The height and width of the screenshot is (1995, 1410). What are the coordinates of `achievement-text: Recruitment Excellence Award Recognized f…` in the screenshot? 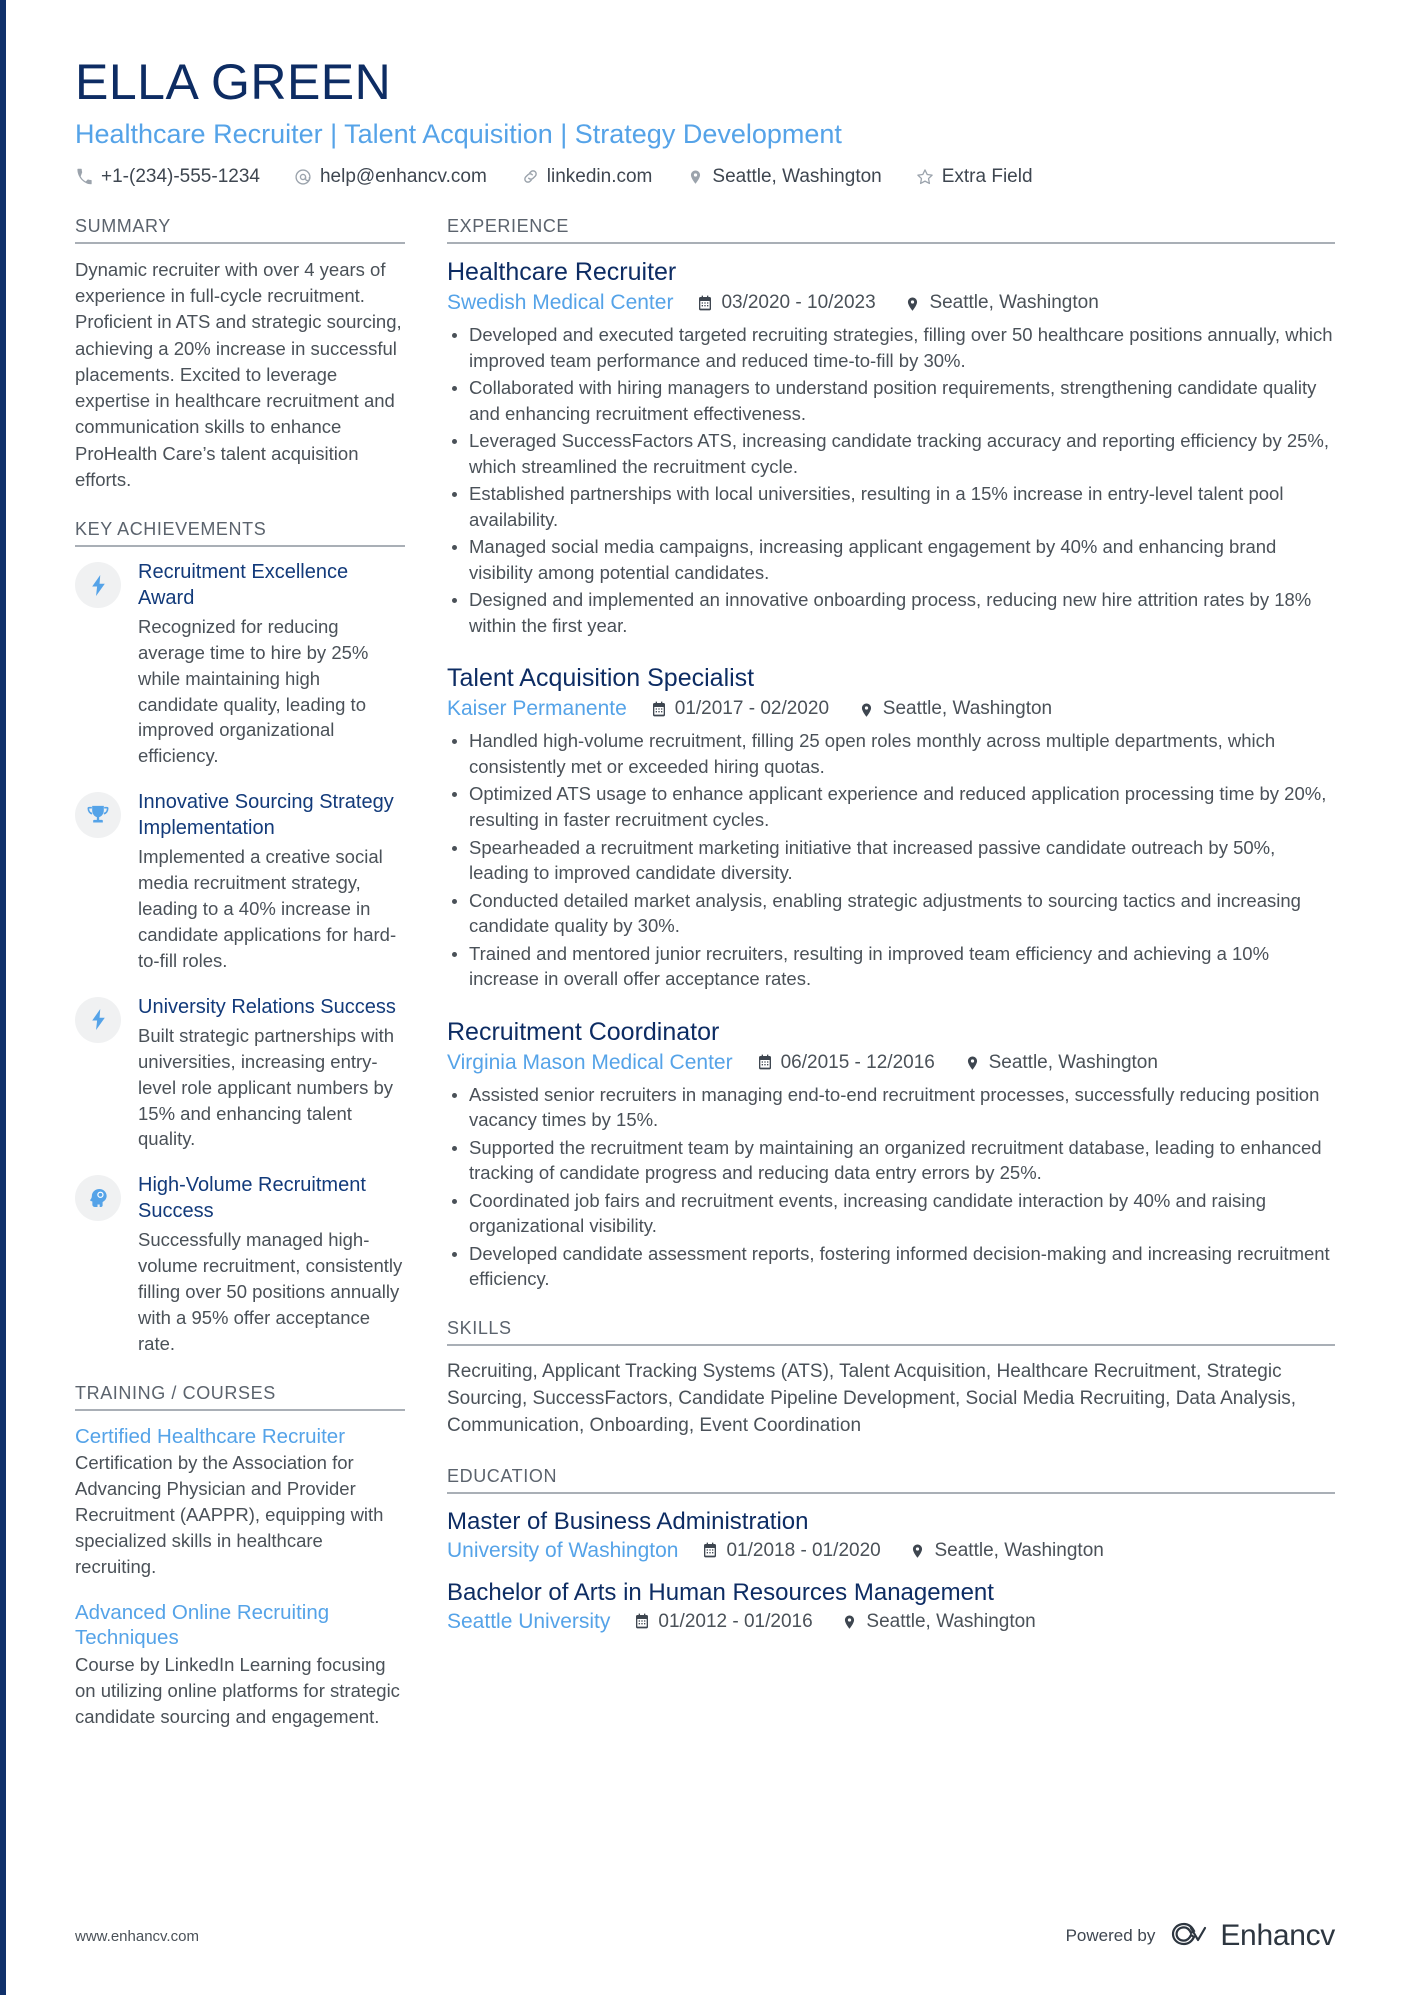 It's located at (271, 664).